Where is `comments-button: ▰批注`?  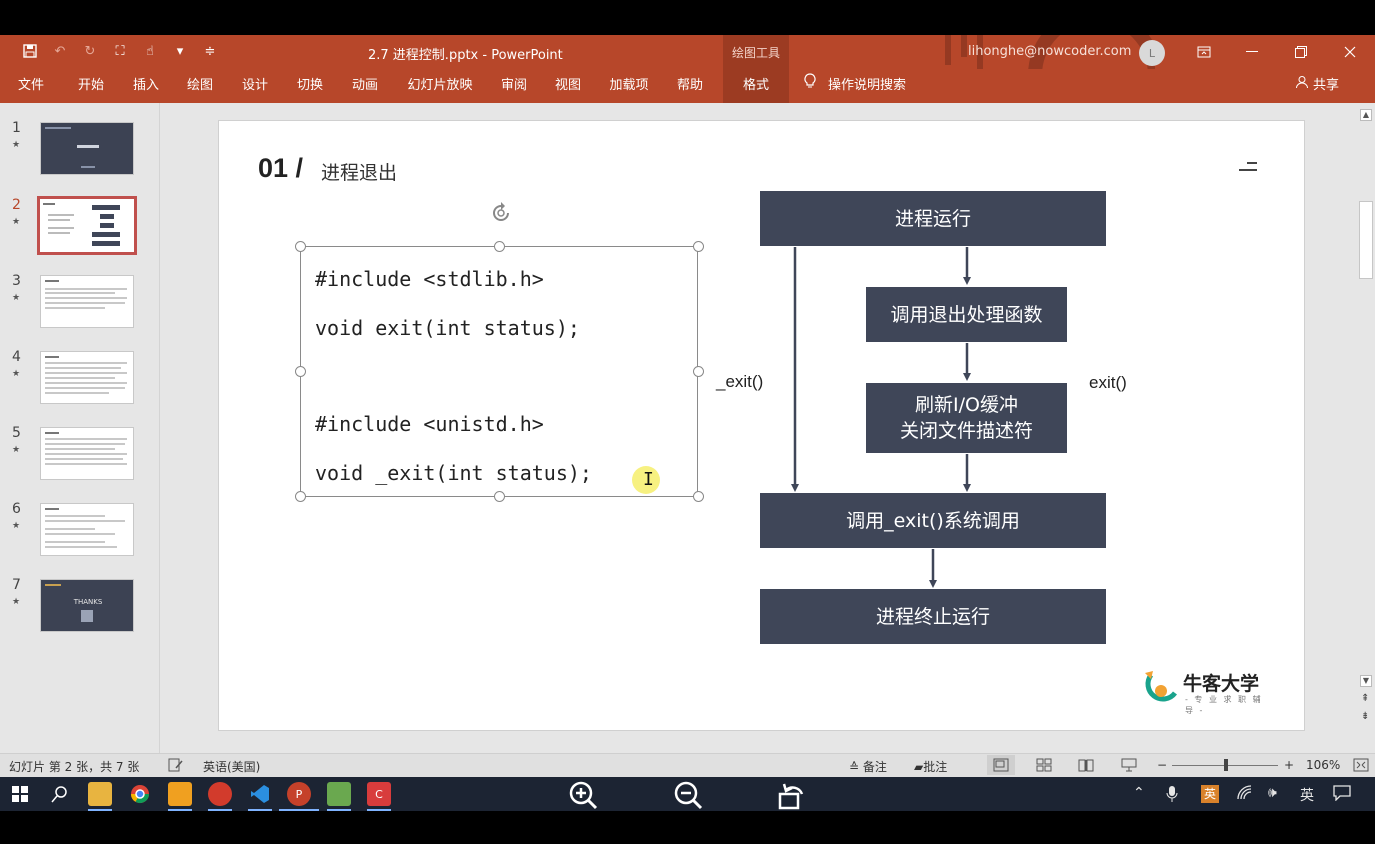 comments-button: ▰批注 is located at coordinates (930, 766).